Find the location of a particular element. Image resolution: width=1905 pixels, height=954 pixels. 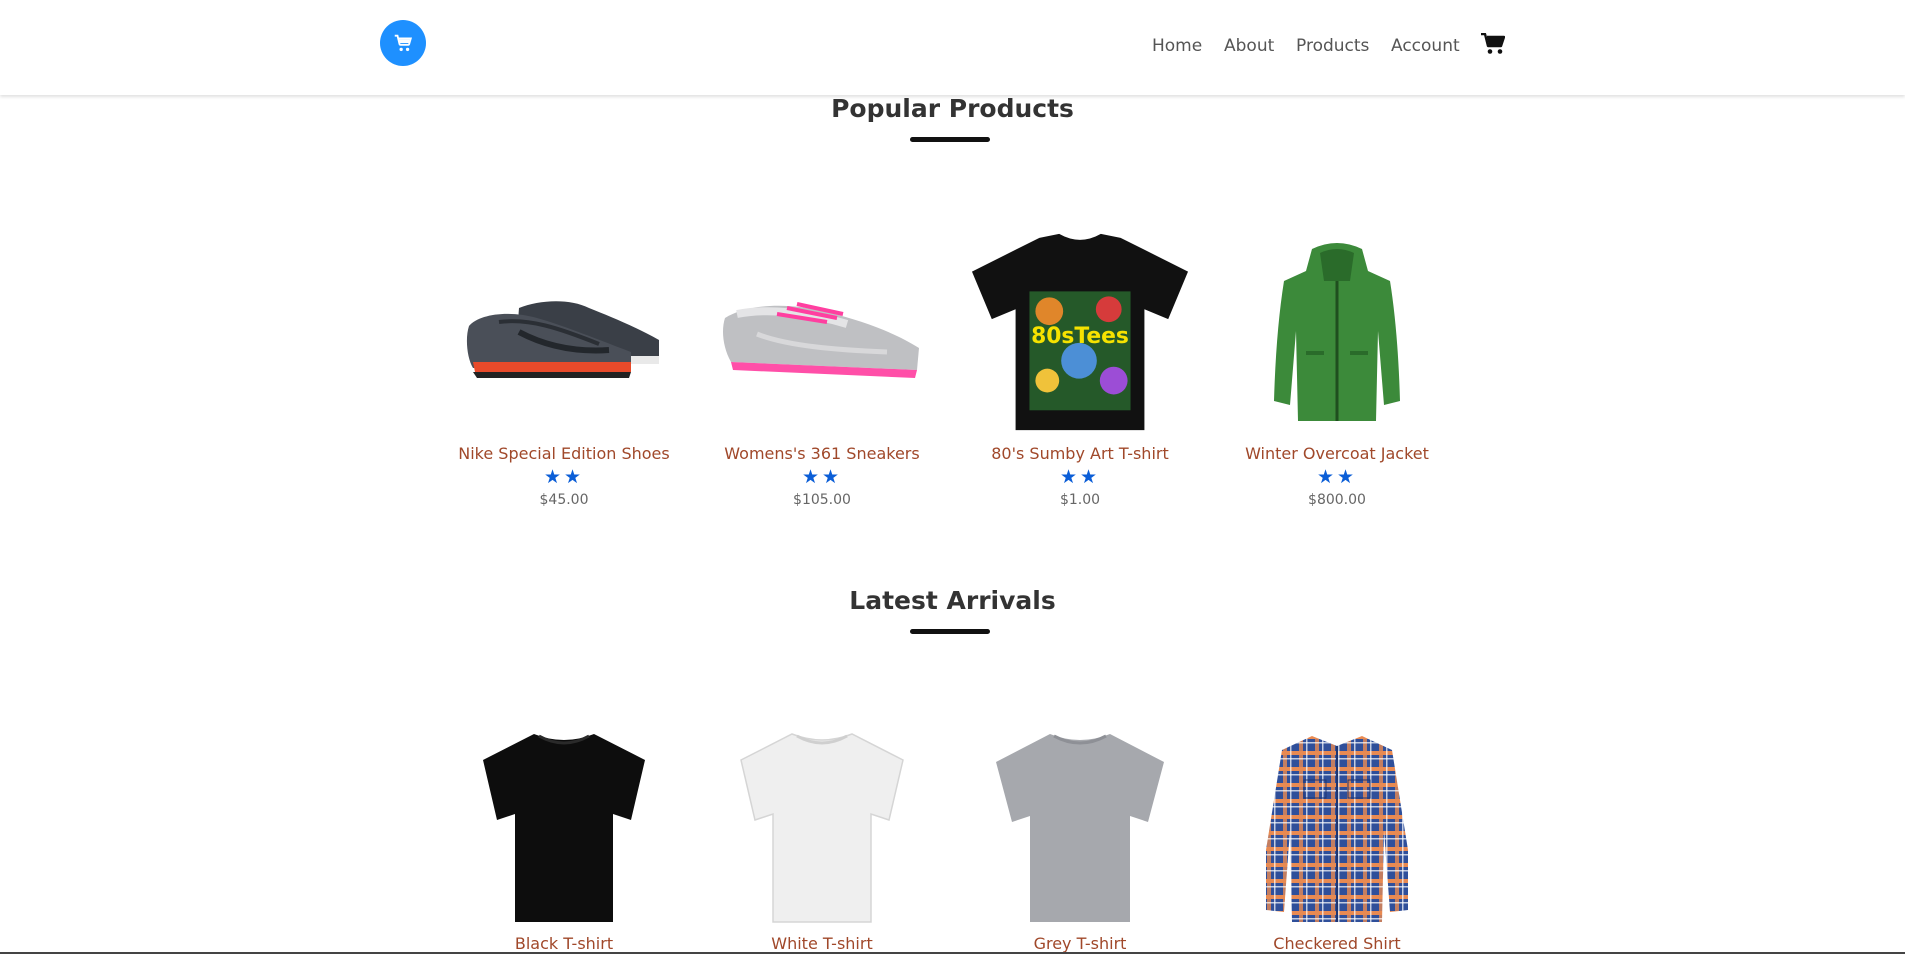

svg-text: 80sTees is located at coordinates (1080, 335).